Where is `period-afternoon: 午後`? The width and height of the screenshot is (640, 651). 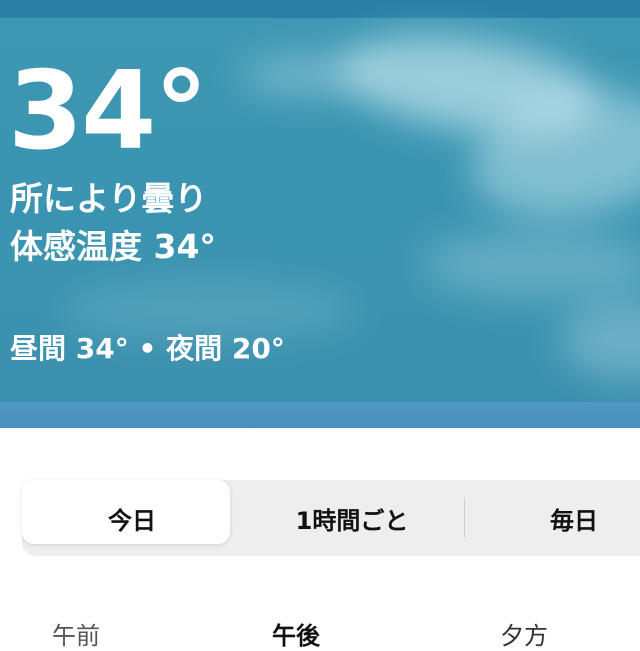
period-afternoon: 午後 is located at coordinates (296, 633).